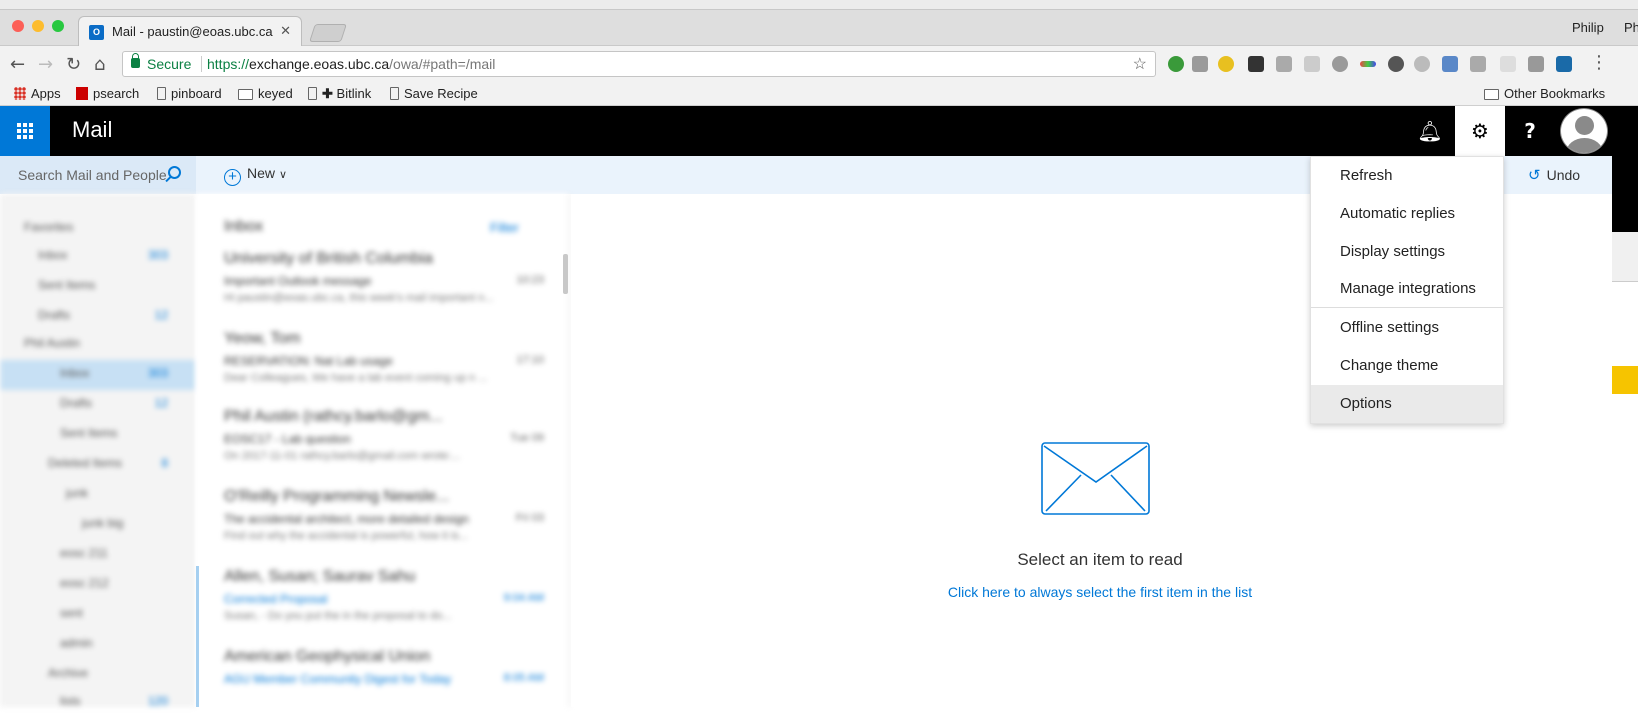 This screenshot has height=718, width=1638. What do you see at coordinates (283, 175) in the screenshot?
I see `chevron-down-icon: ∨` at bounding box center [283, 175].